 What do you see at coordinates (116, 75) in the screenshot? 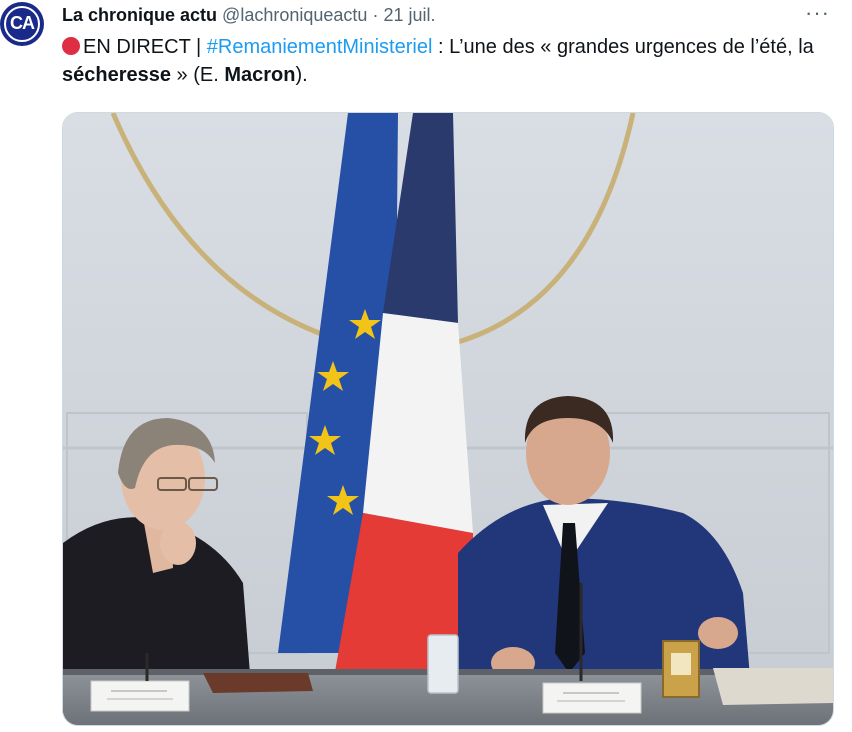
I see `text-bold-1: sécheresse` at bounding box center [116, 75].